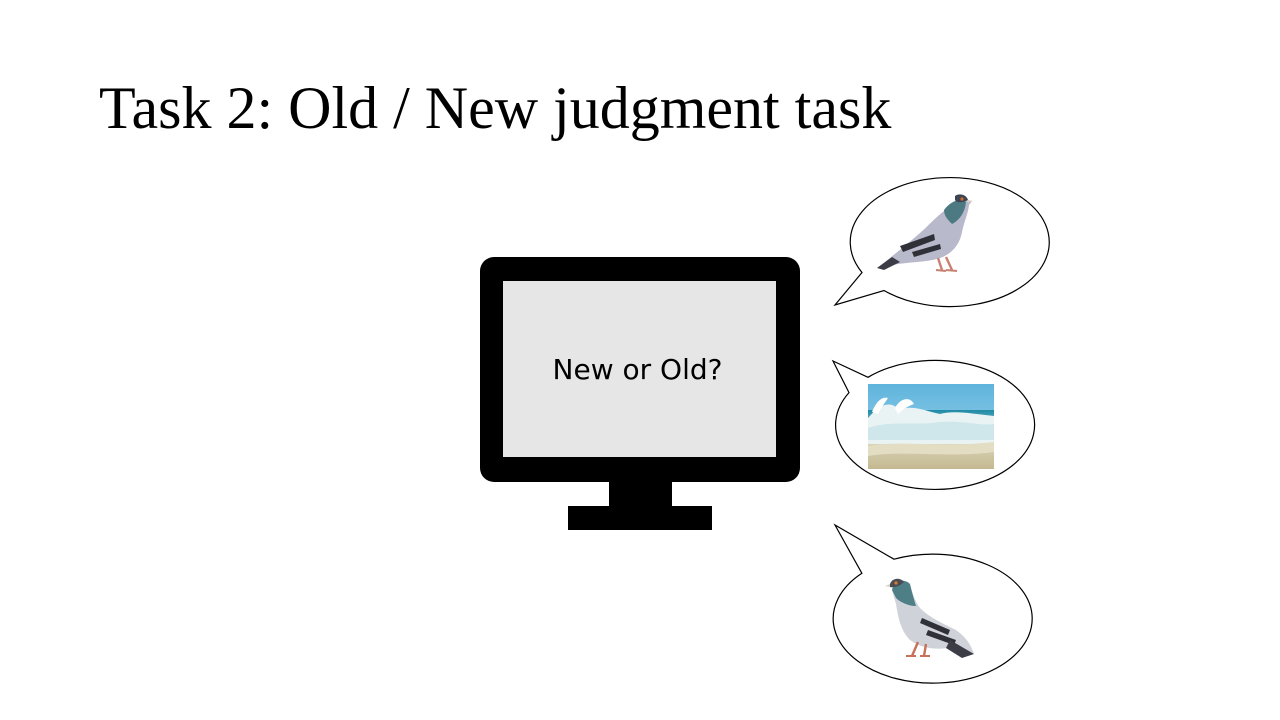 Image resolution: width=1280 pixels, height=720 pixels. I want to click on ocean-wave-image, so click(931, 426).